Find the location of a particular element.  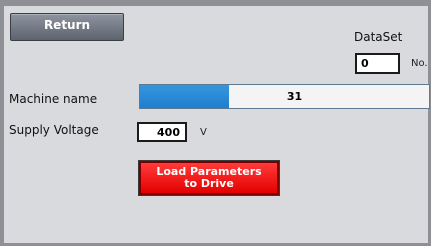

supply-voltage-label: Supply Voltage is located at coordinates (54, 130).